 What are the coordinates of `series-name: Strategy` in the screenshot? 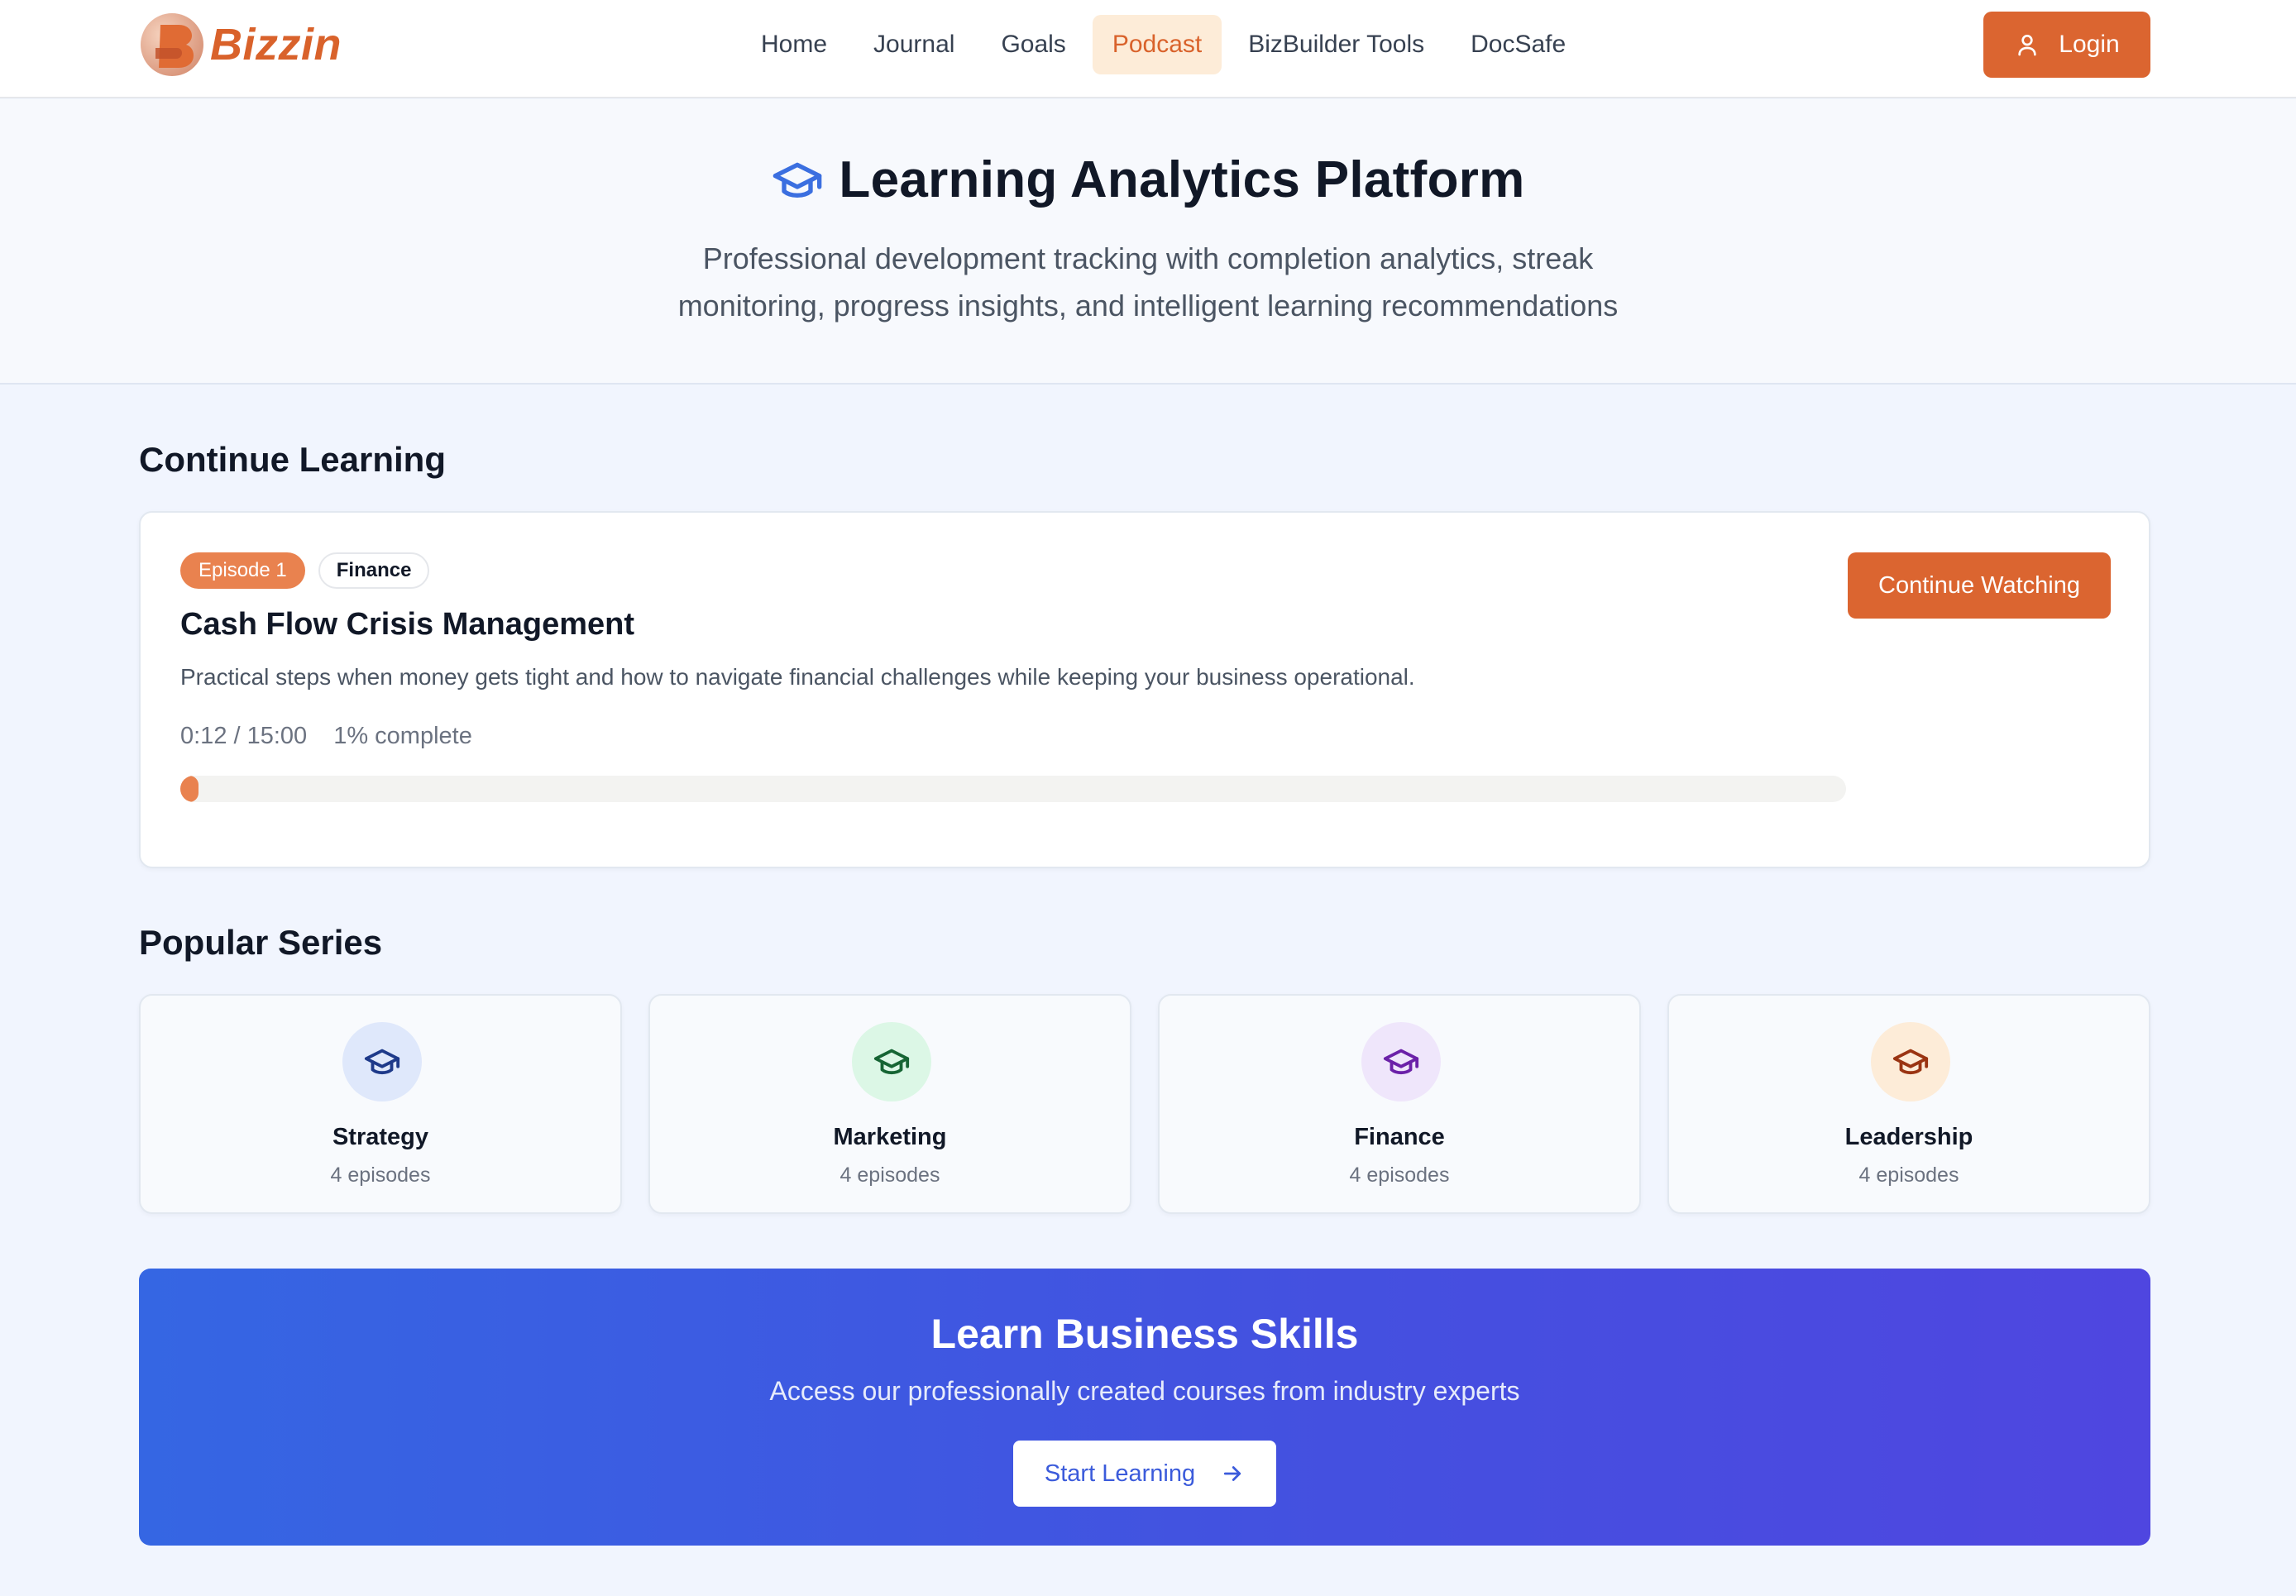 It's located at (380, 1137).